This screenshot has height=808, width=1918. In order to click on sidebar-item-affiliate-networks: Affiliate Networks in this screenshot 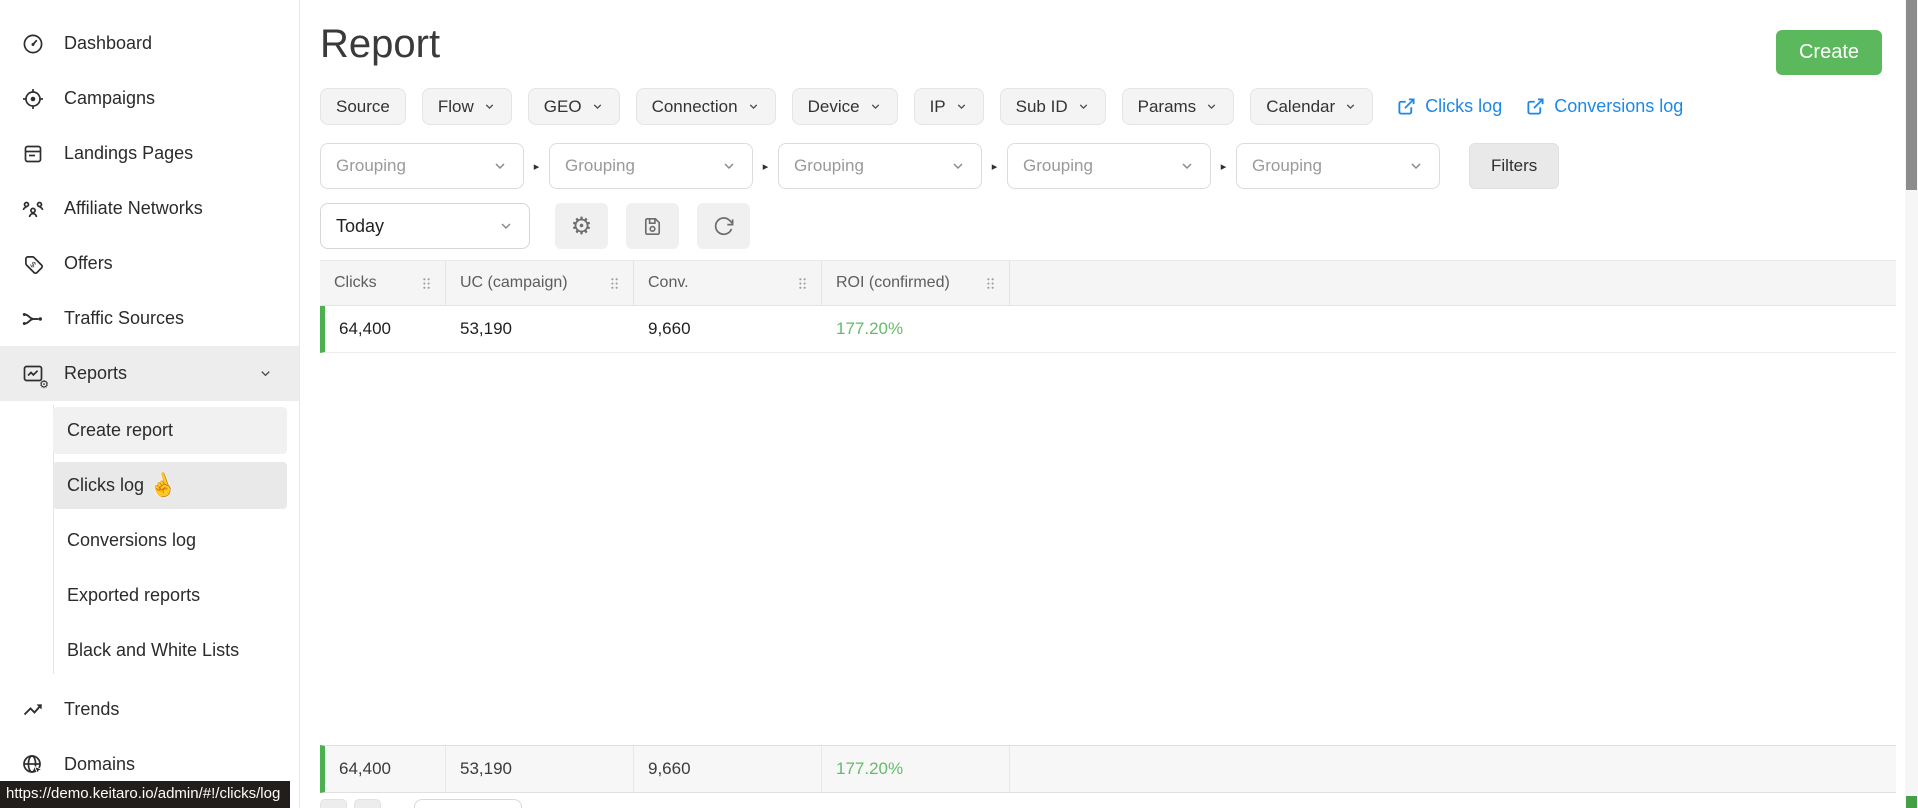, I will do `click(149, 208)`.